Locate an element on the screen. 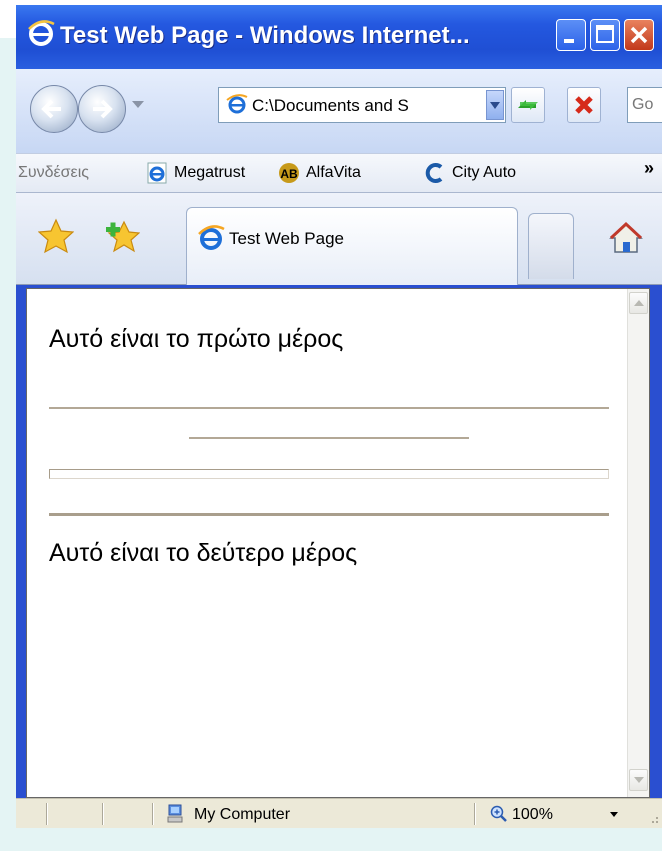 Image resolution: width=662 pixels, height=851 pixels. scroll-down-button is located at coordinates (638, 780).